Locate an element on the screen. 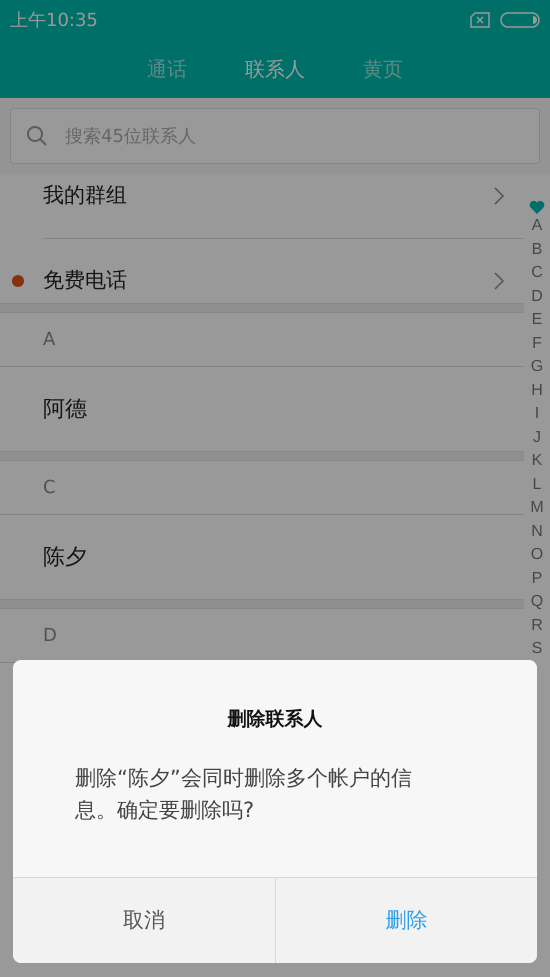 This screenshot has height=977, width=550. tab: 联系人 is located at coordinates (275, 69).